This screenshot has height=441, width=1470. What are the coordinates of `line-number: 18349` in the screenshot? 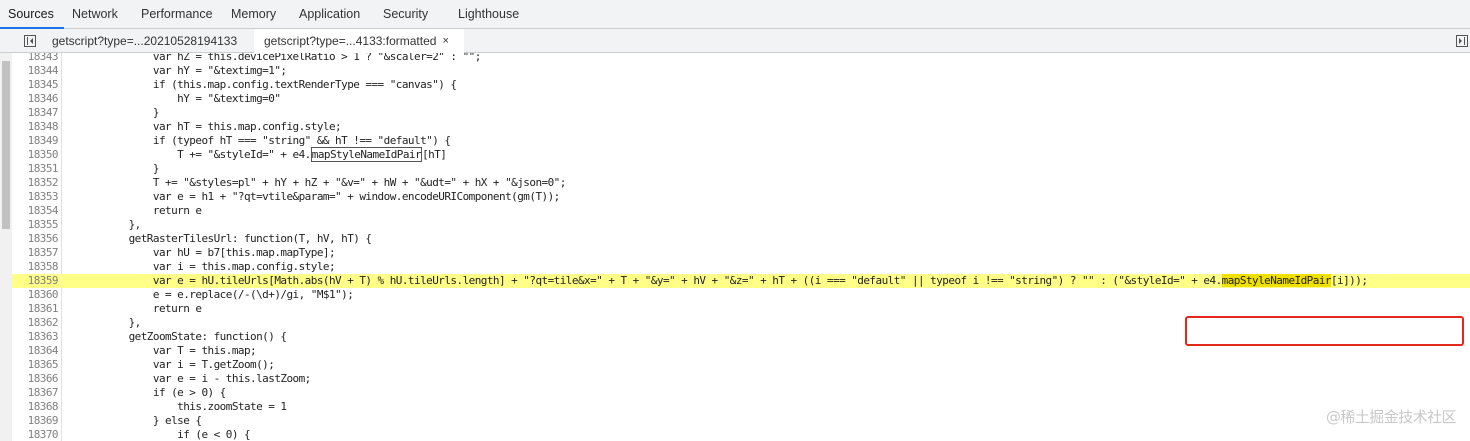 It's located at (35, 141).